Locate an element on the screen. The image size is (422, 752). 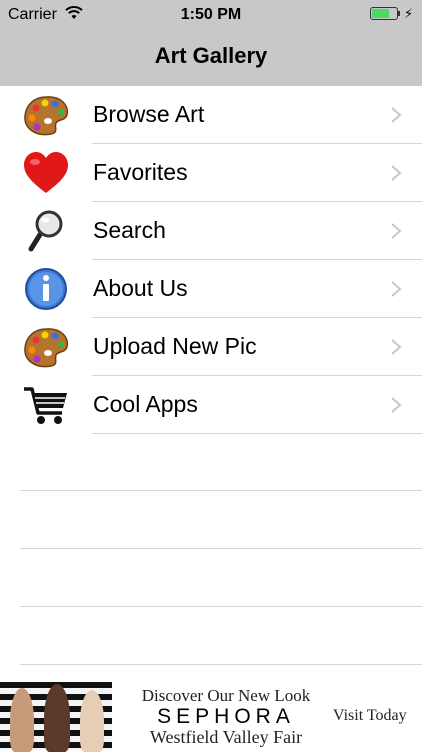
charging-bolt-icon: ⚡ is located at coordinates (409, 13).